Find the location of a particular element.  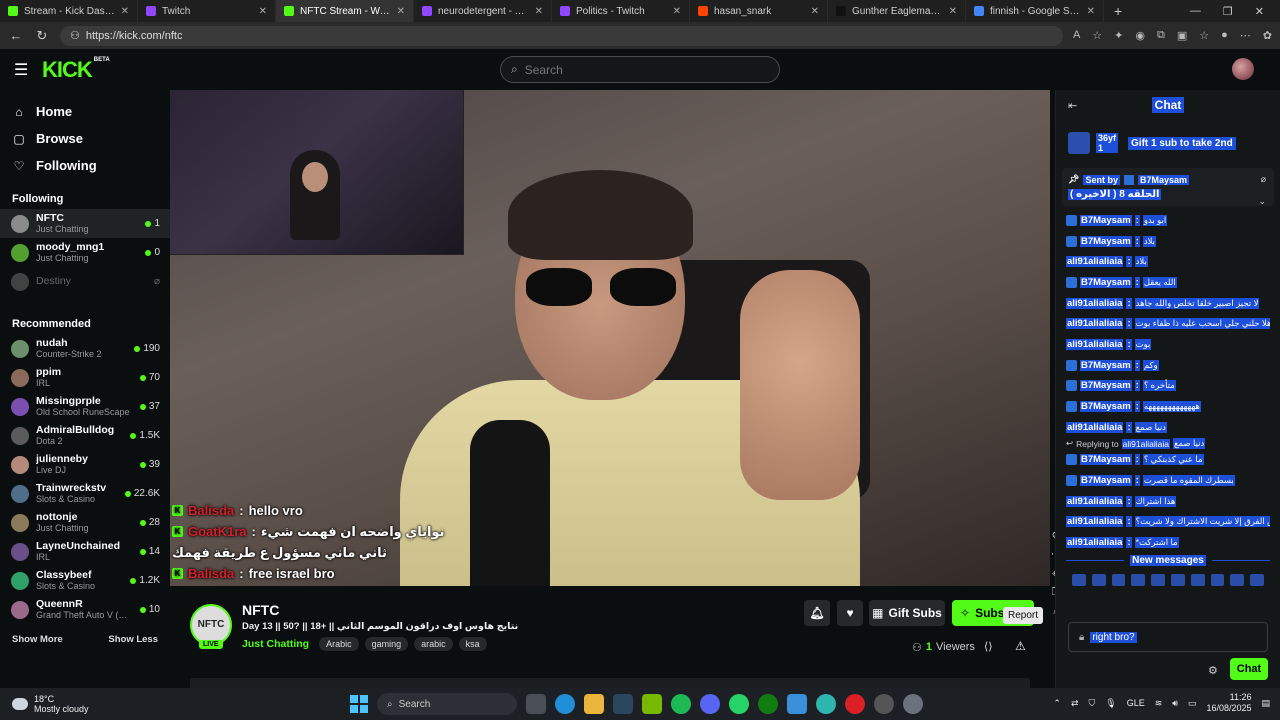

kick-logo: KICK BETA is located at coordinates (76, 70).